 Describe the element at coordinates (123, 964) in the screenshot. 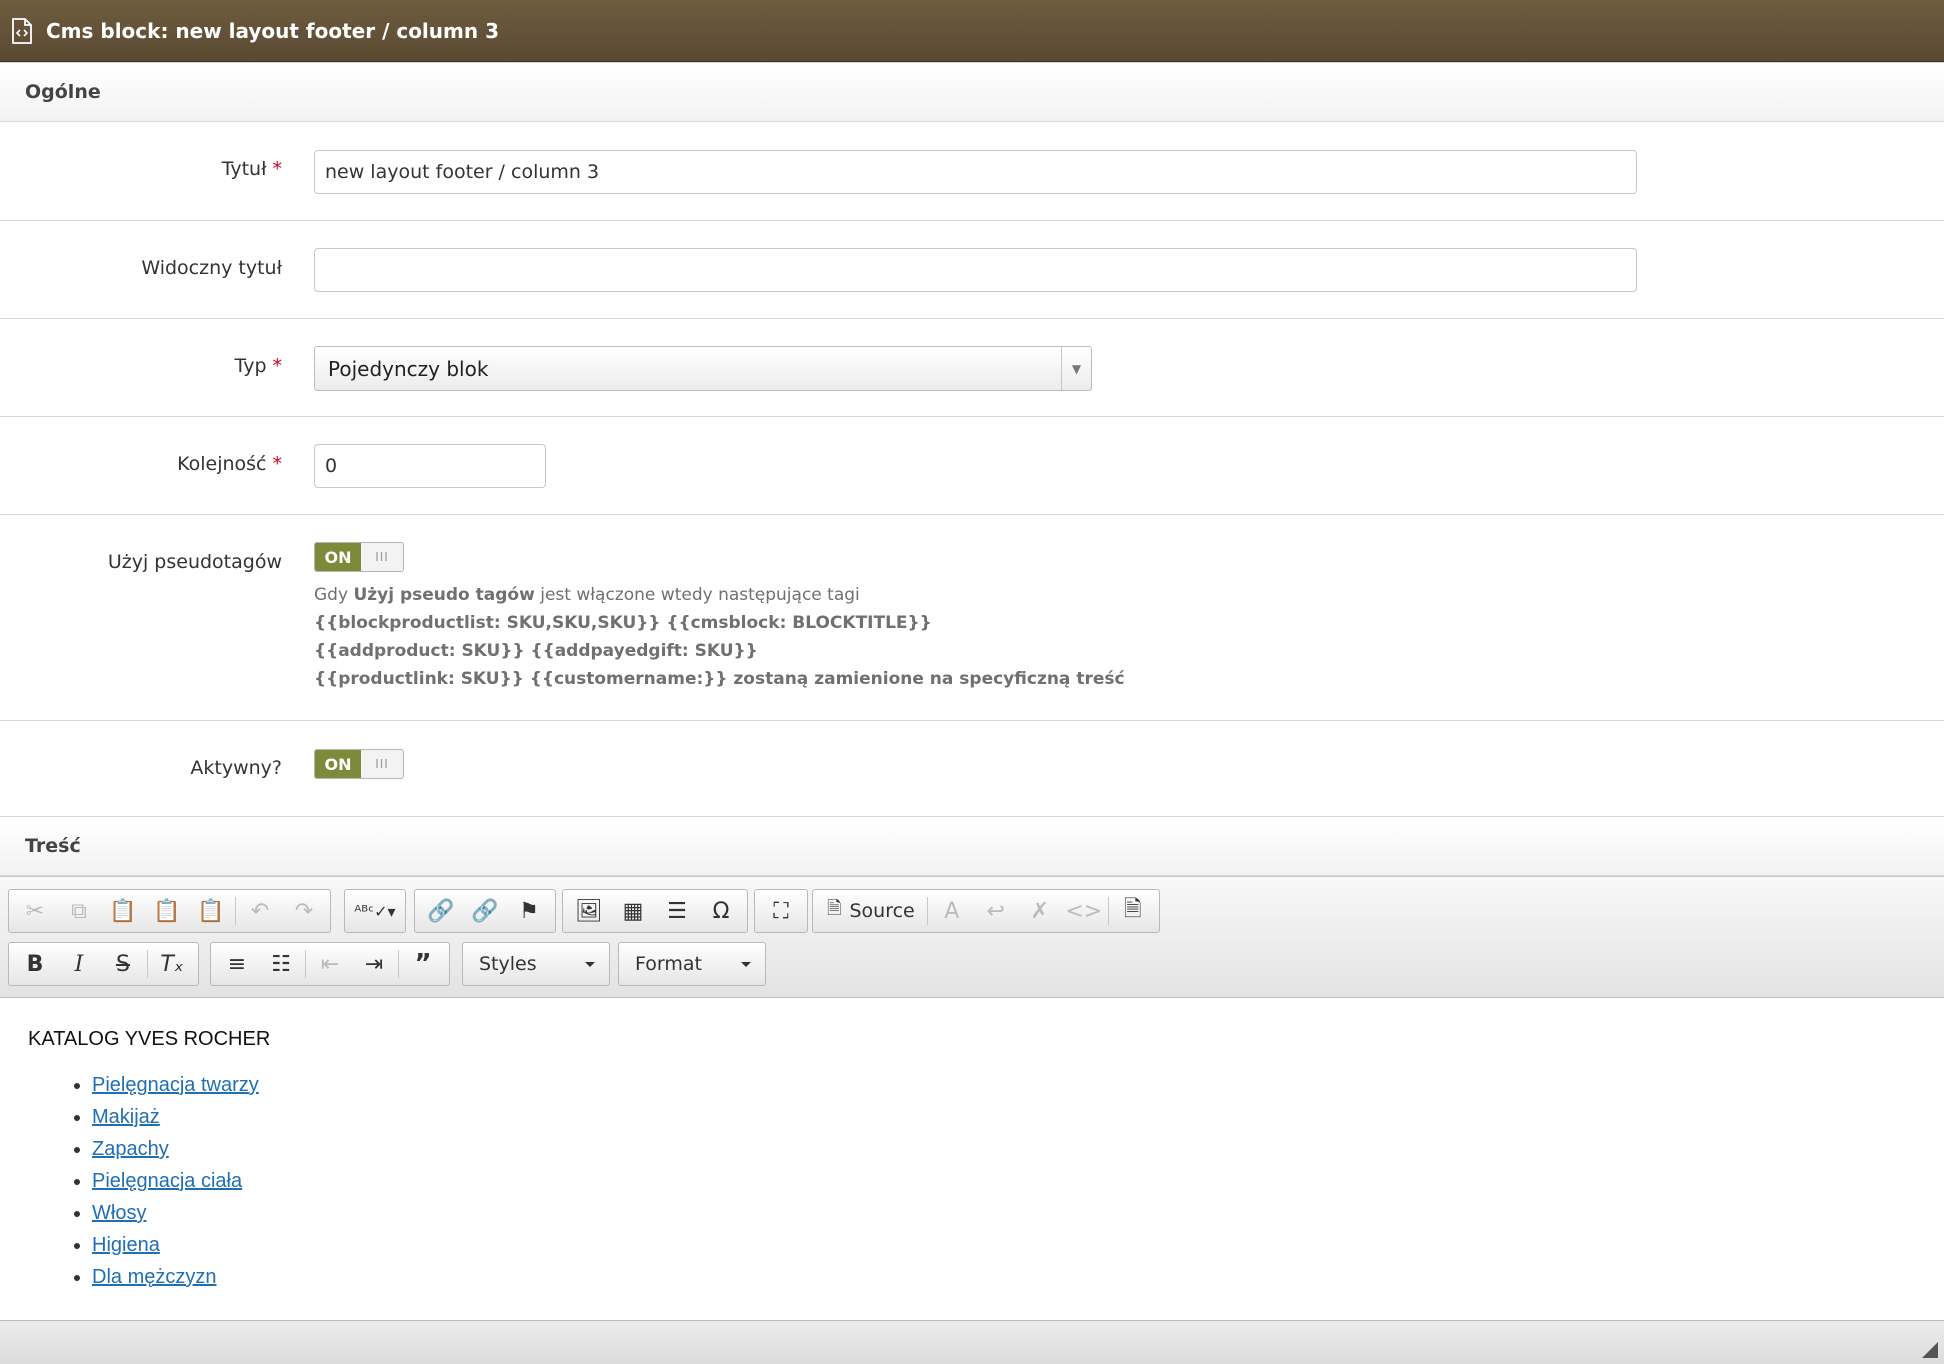

I see `strikethrough-icon: S` at that location.